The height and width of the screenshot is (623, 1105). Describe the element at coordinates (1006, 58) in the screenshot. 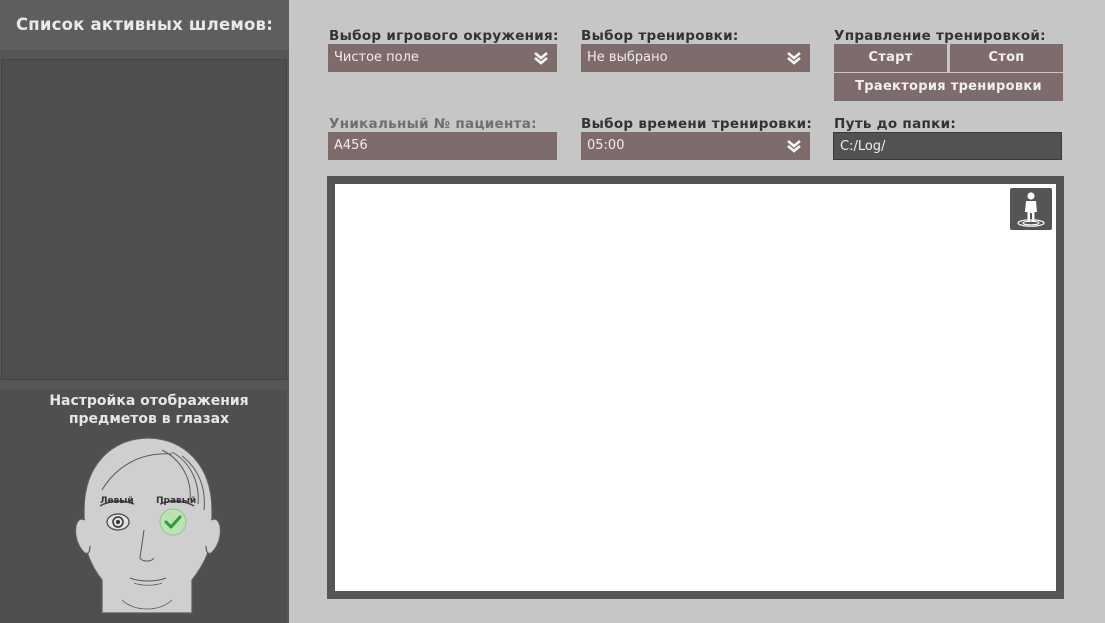

I see `stop-button: Стоп` at that location.